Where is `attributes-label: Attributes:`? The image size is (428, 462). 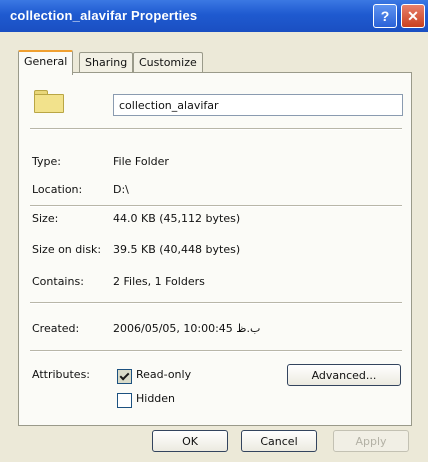 attributes-label: Attributes: is located at coordinates (61, 374).